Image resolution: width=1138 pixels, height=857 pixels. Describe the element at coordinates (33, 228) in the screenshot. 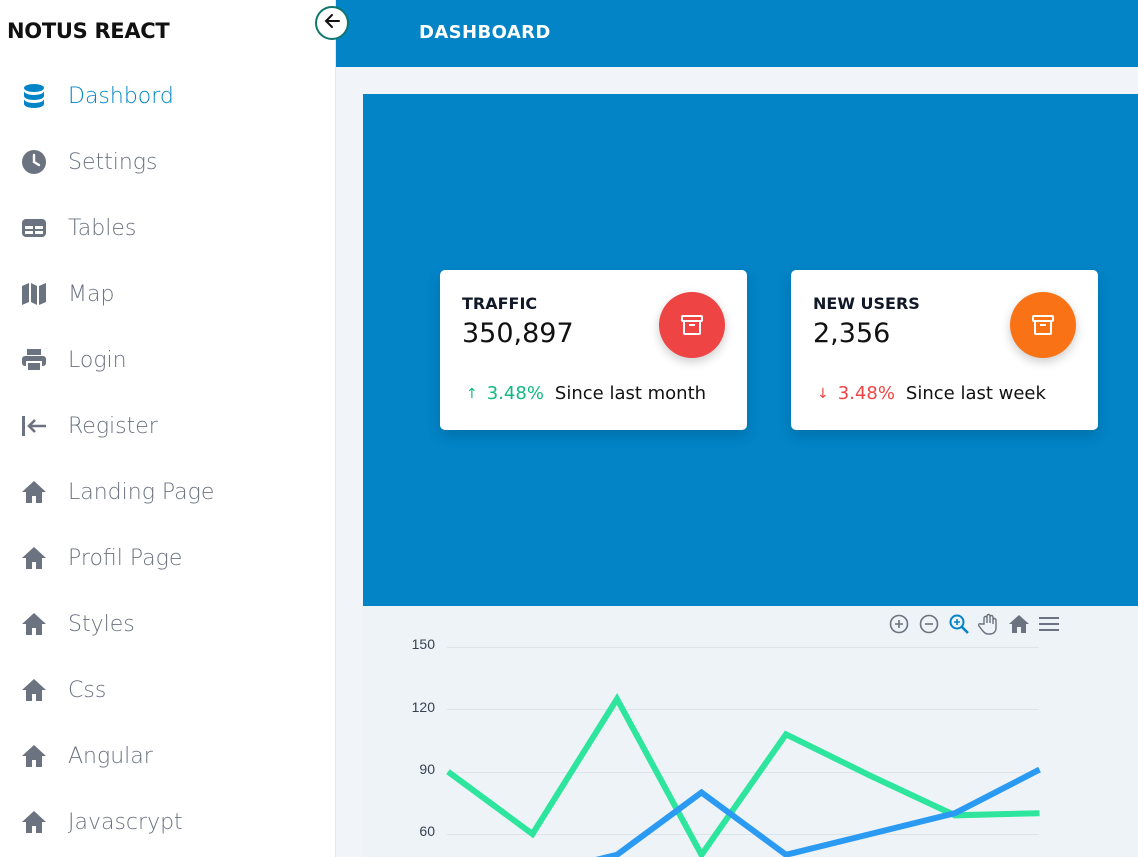

I see `table-icon` at that location.